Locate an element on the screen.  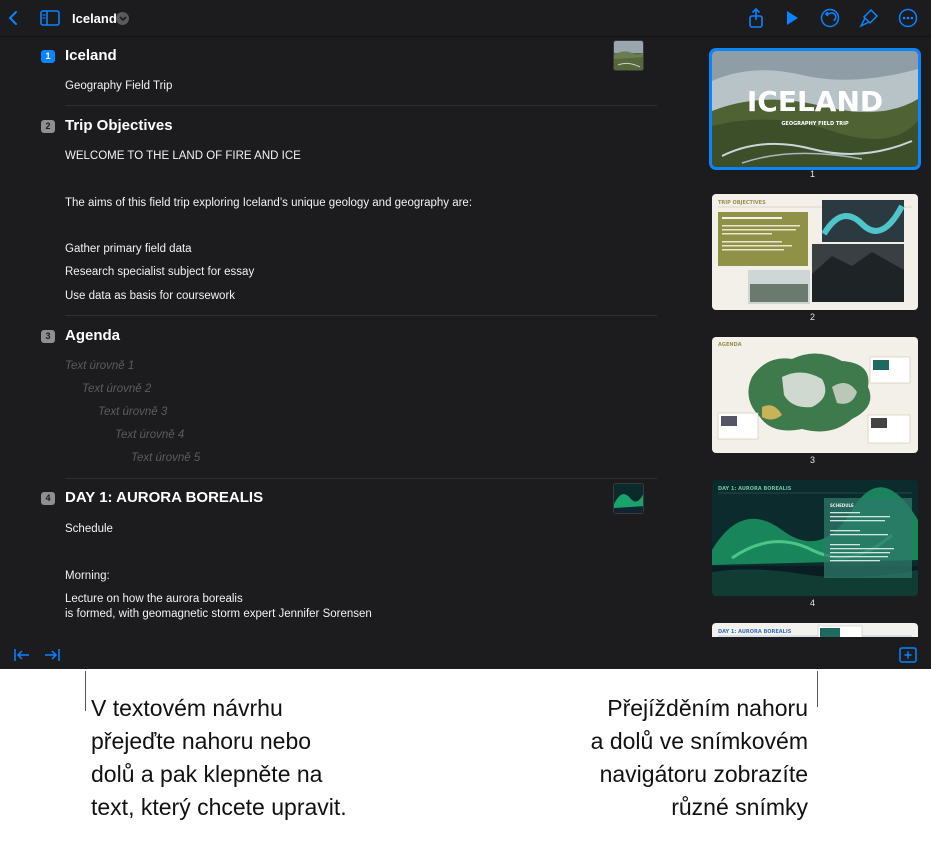
placeholder-text-level-3: Text úrovně 3 is located at coordinates (132, 412).